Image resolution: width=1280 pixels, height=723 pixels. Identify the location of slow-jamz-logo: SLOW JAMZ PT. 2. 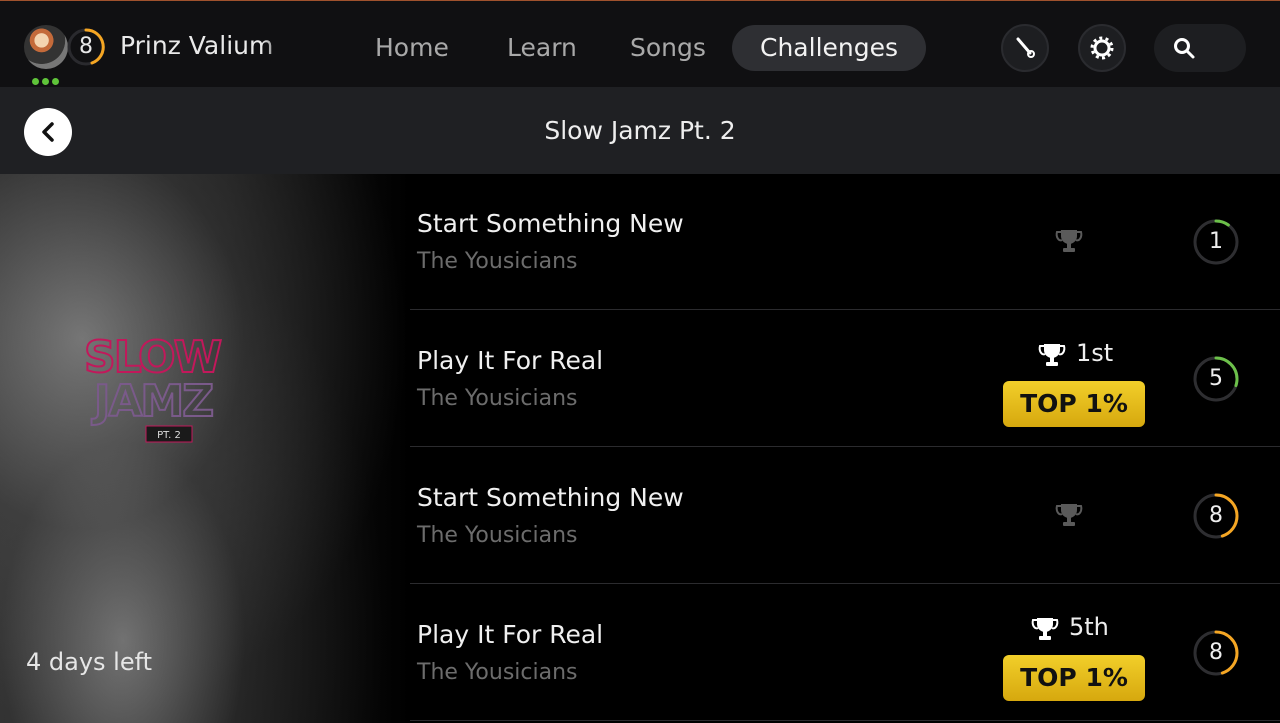
(154, 387).